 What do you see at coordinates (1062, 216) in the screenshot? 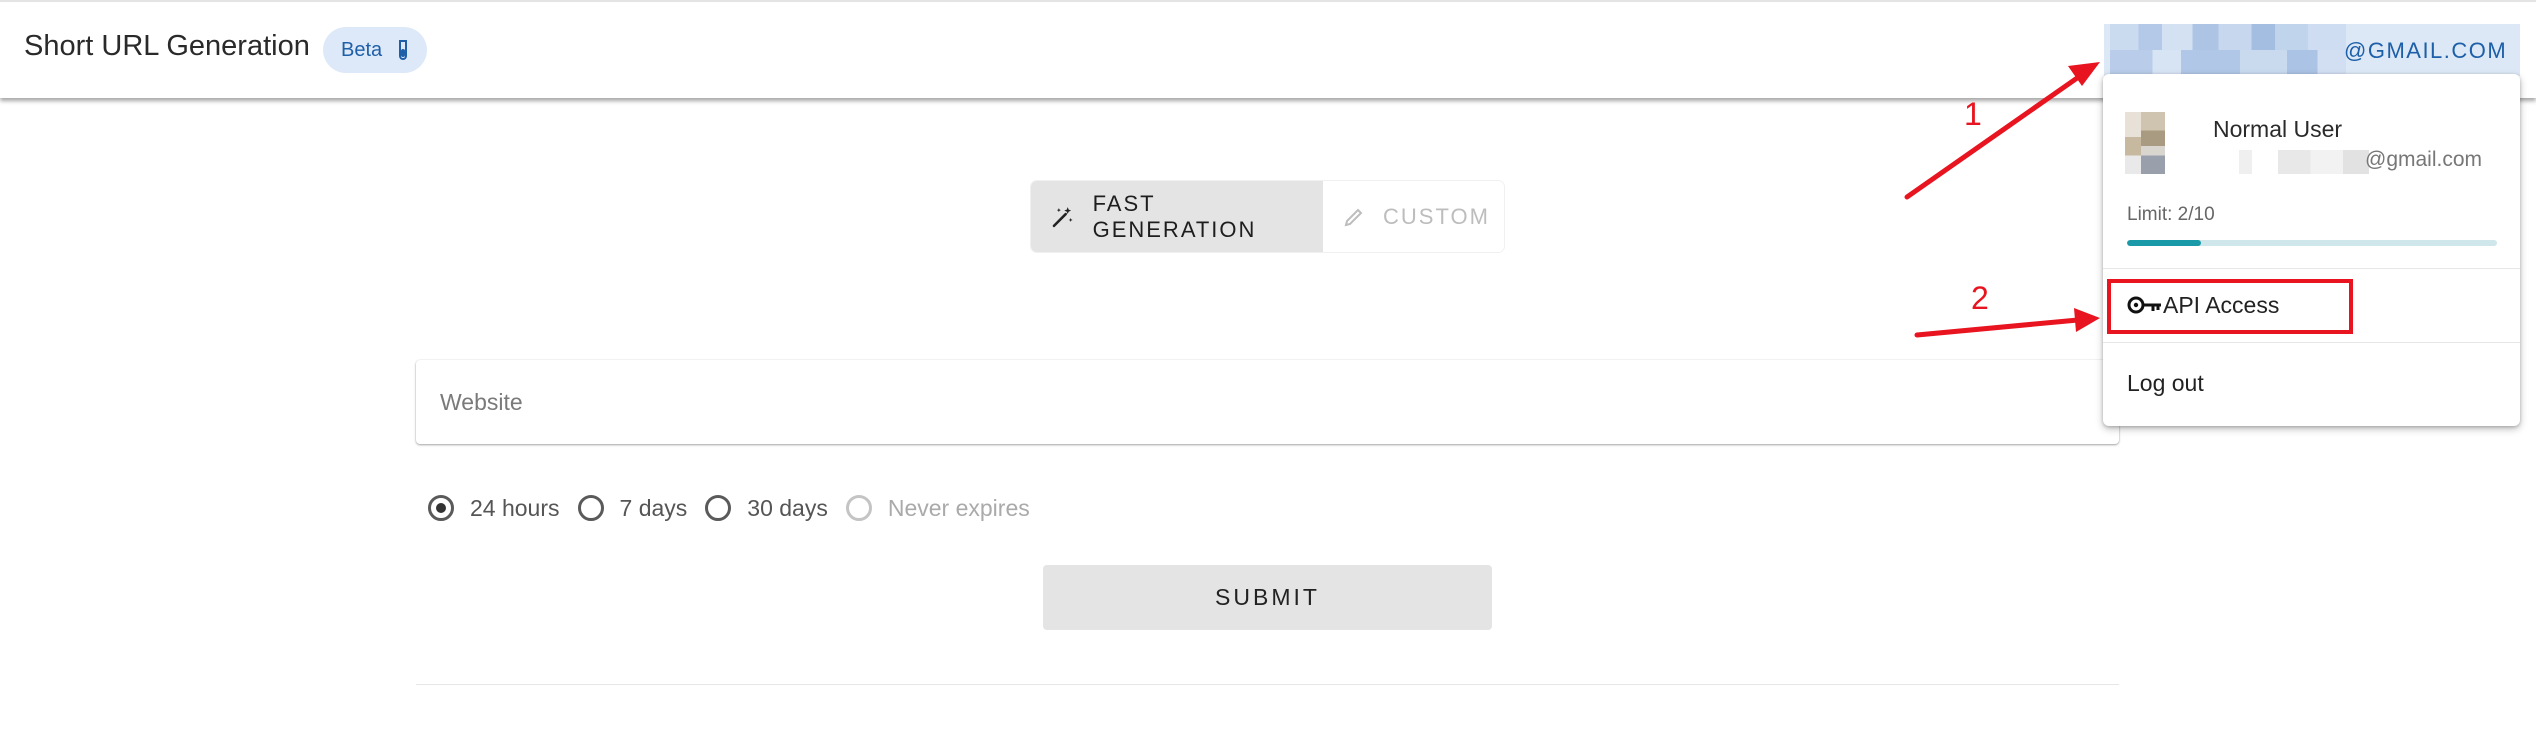
I see `magic-wand-icon` at bounding box center [1062, 216].